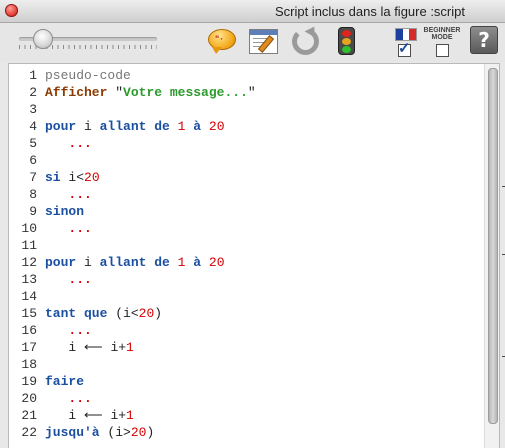 The width and height of the screenshot is (505, 448). I want to click on code-token: i<, so click(72, 177).